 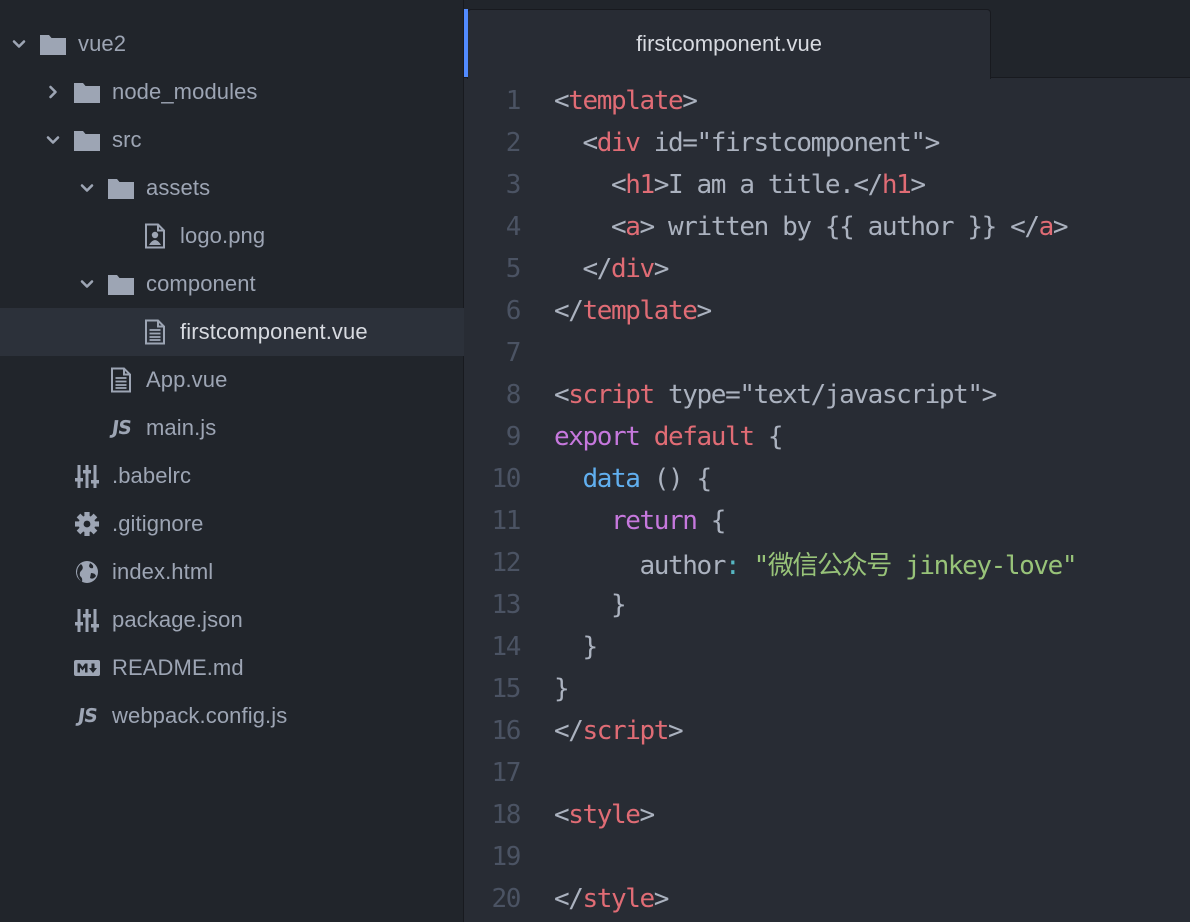 What do you see at coordinates (466, 43) in the screenshot?
I see `active-tab-indicator` at bounding box center [466, 43].